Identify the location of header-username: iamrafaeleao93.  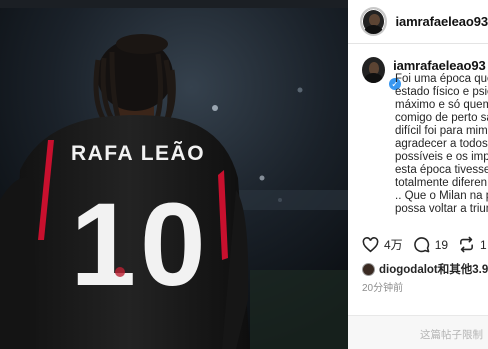
(441, 21).